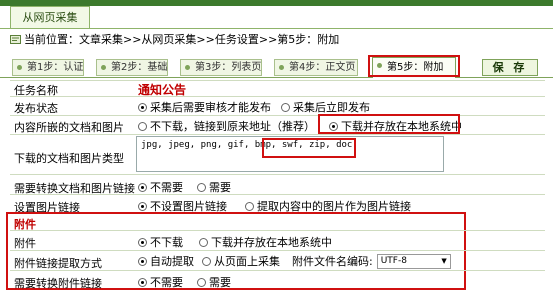  Describe the element at coordinates (210, 107) in the screenshot. I see `option-label: 采集后需要审核才能发布` at that location.